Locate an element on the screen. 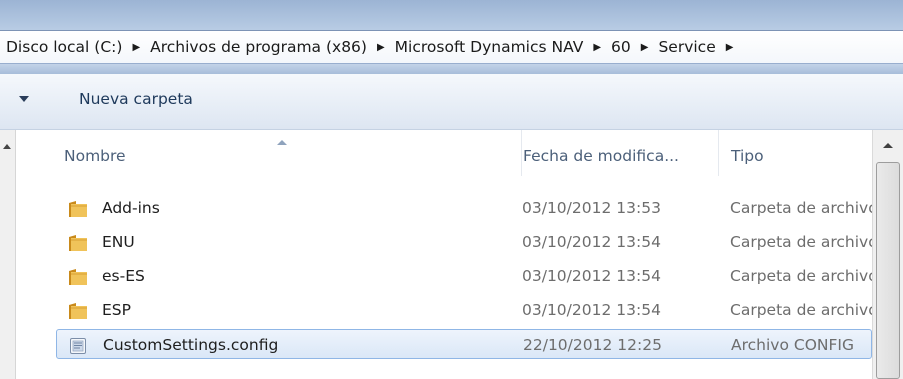 The height and width of the screenshot is (379, 903). file-date: 22/10/2012 12:25 is located at coordinates (592, 345).